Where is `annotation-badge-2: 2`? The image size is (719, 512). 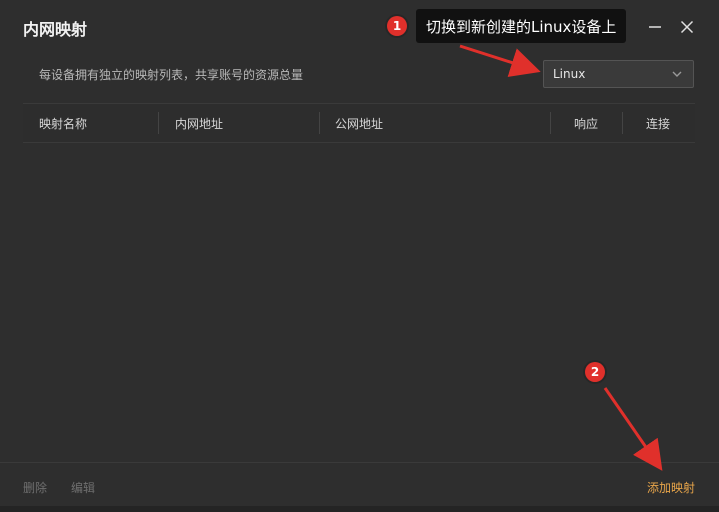 annotation-badge-2: 2 is located at coordinates (595, 372).